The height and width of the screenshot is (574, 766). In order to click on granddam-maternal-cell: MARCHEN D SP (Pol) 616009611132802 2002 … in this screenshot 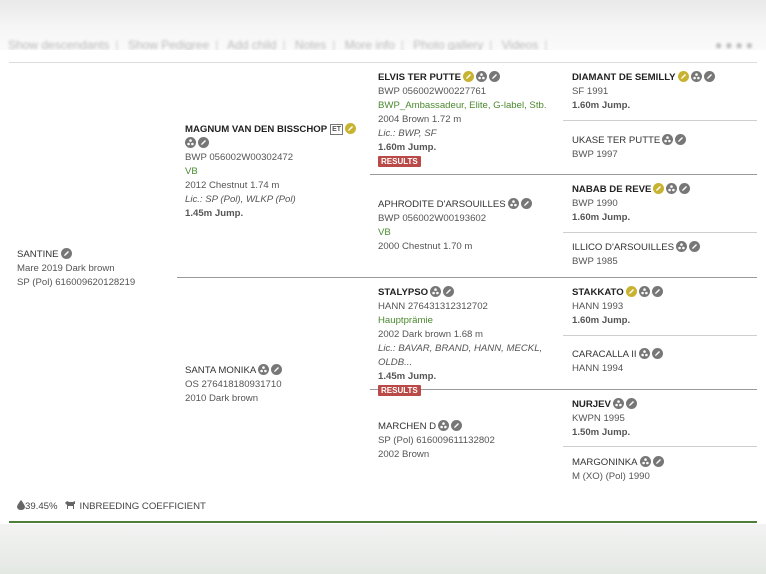, I will do `click(468, 441)`.